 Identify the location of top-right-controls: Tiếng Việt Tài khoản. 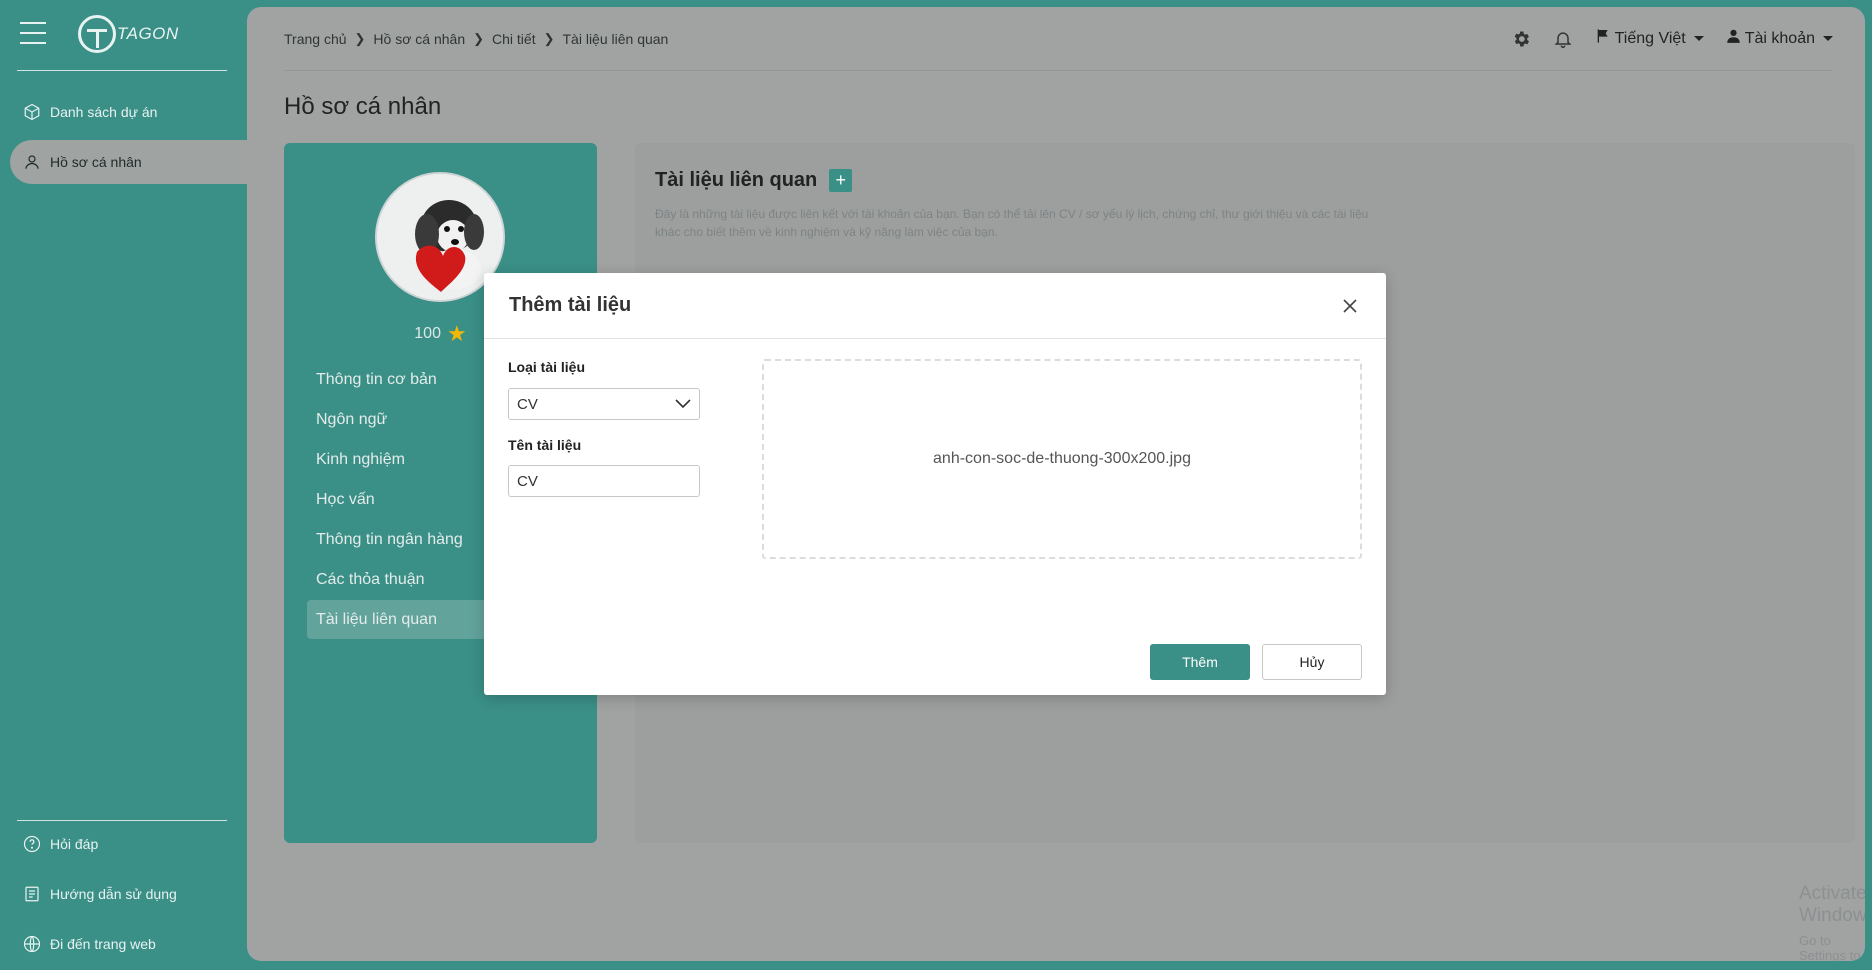
(1661, 38).